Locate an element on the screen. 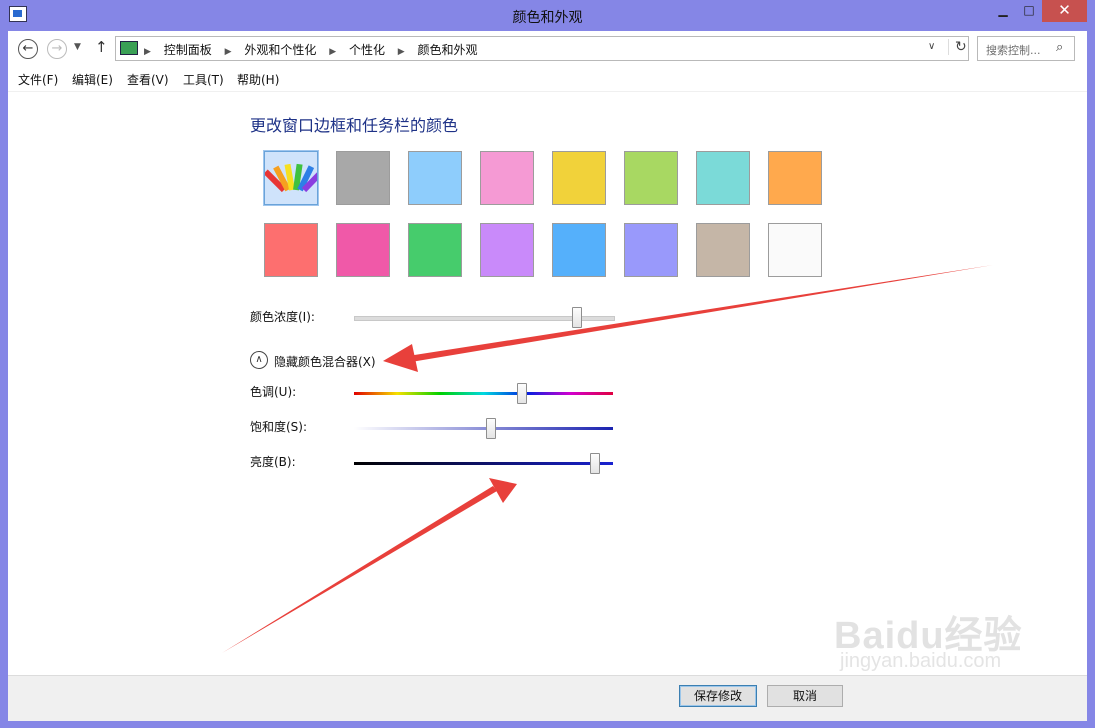 Image resolution: width=1095 pixels, height=728 pixels. annotation-arrow-lower is located at coordinates (359, 569).